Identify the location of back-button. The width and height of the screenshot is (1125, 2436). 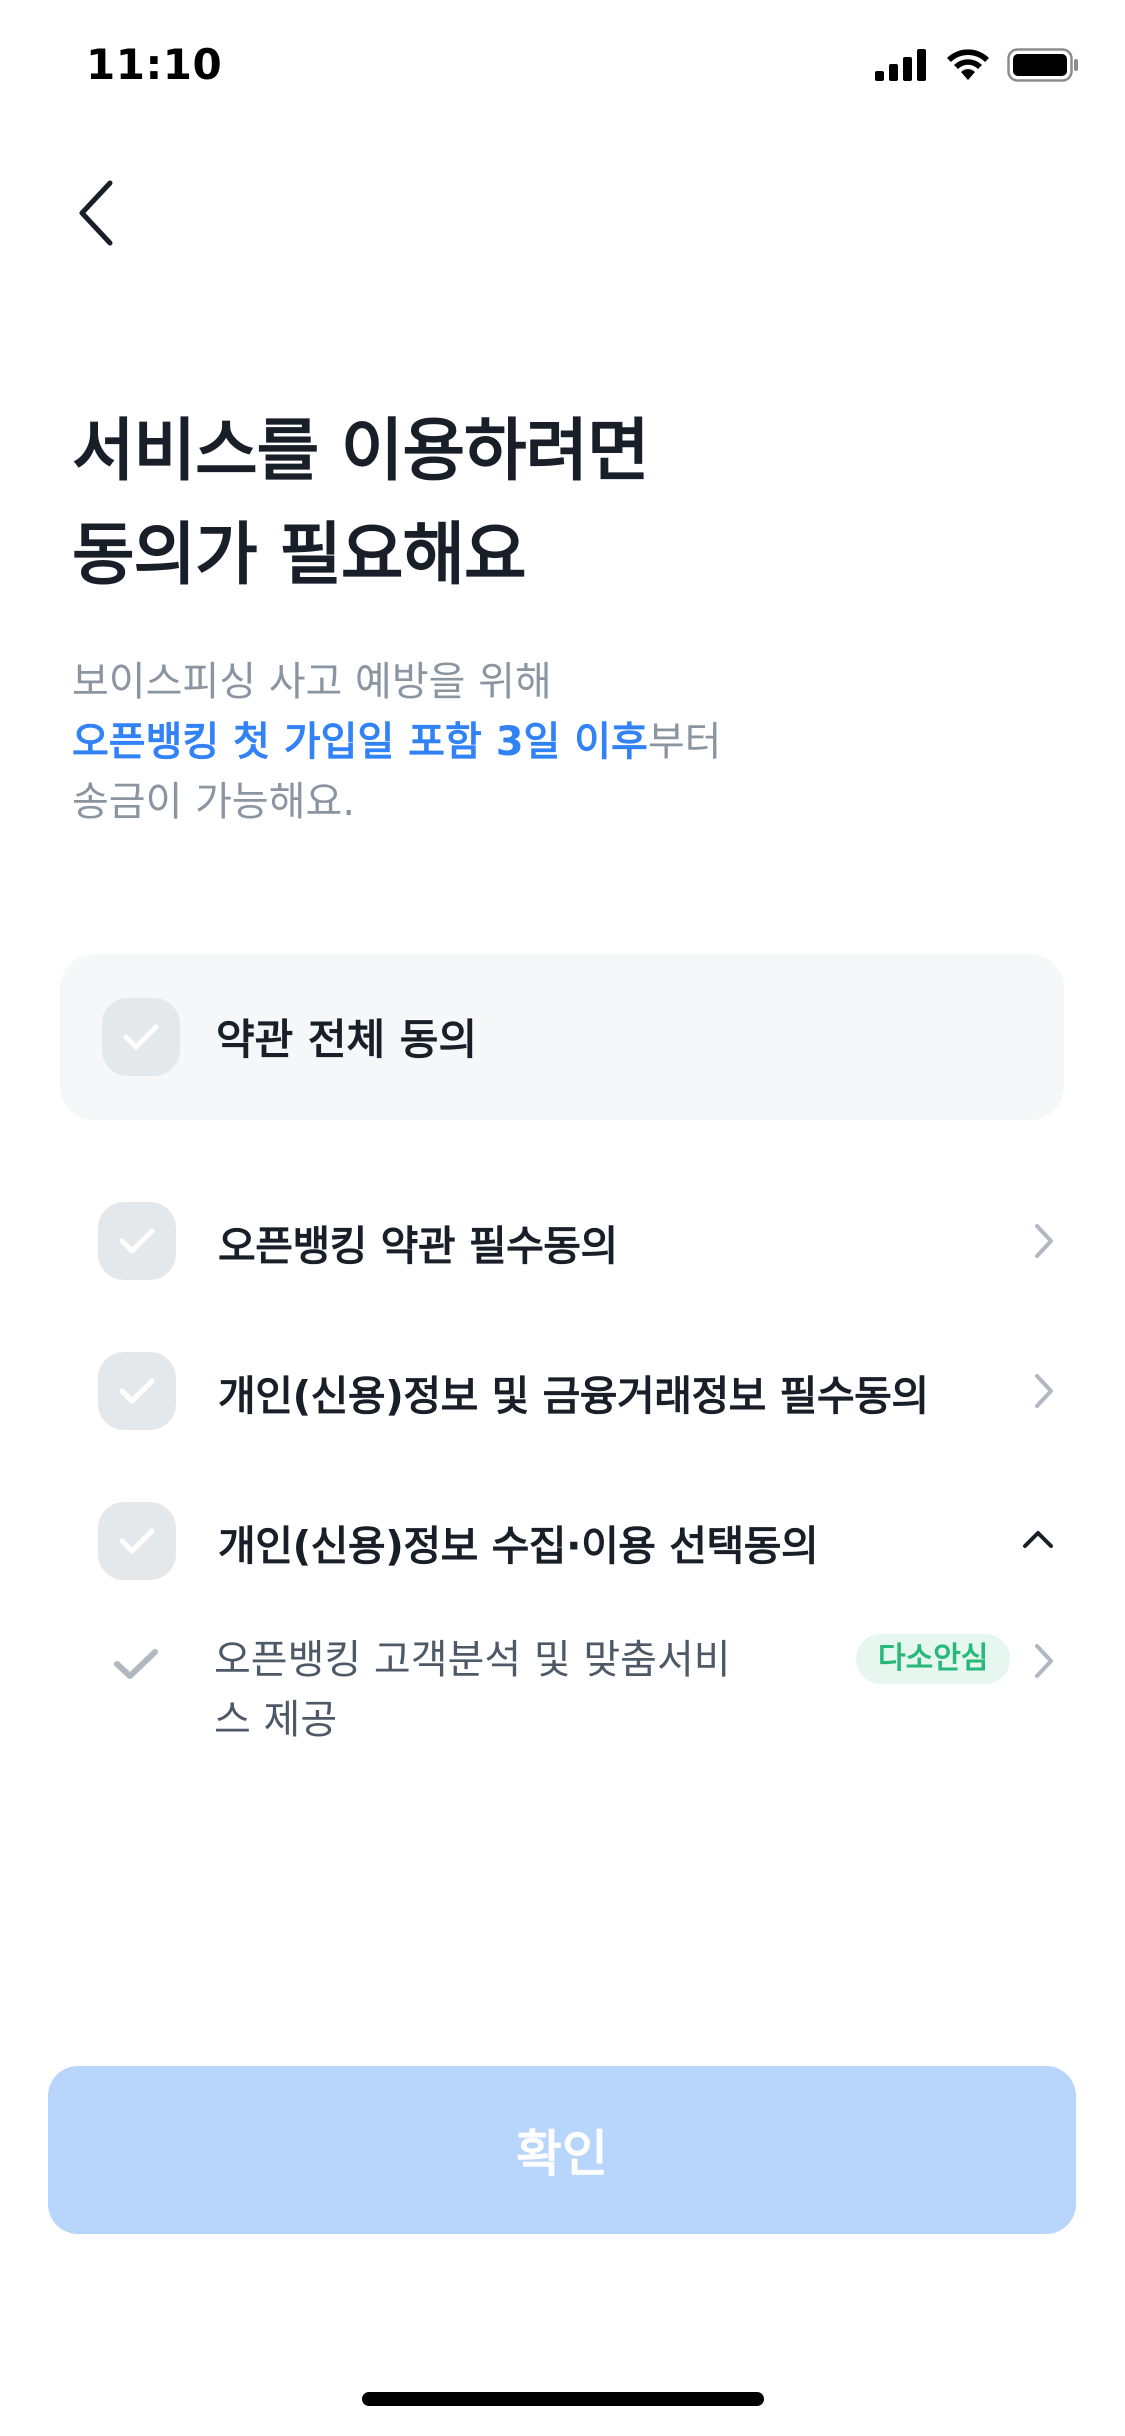
(96, 213).